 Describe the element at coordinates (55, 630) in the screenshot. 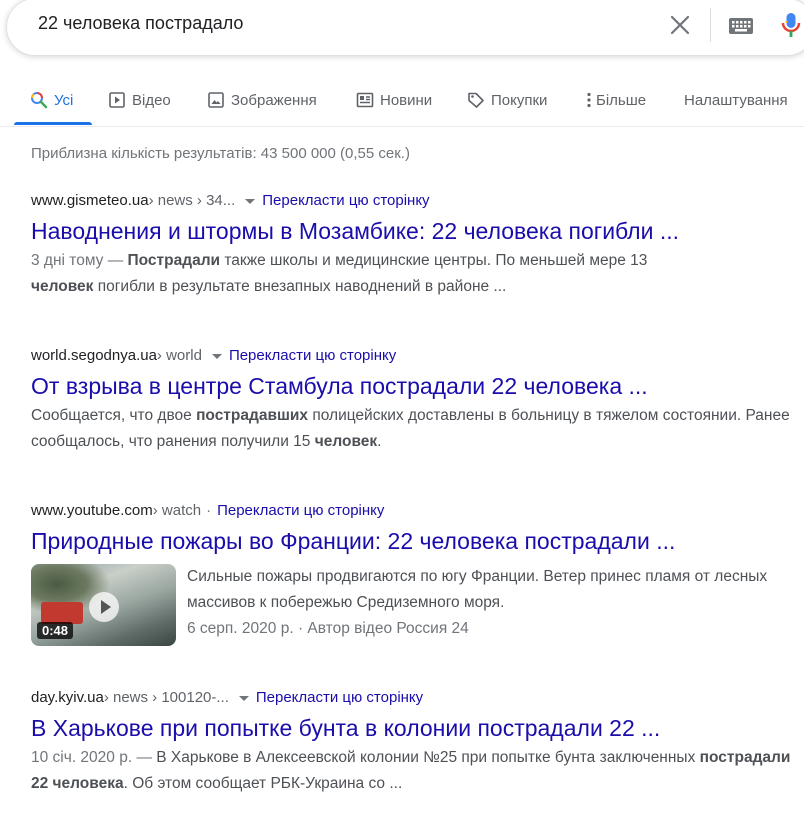

I see `video-duration: 0:48` at that location.